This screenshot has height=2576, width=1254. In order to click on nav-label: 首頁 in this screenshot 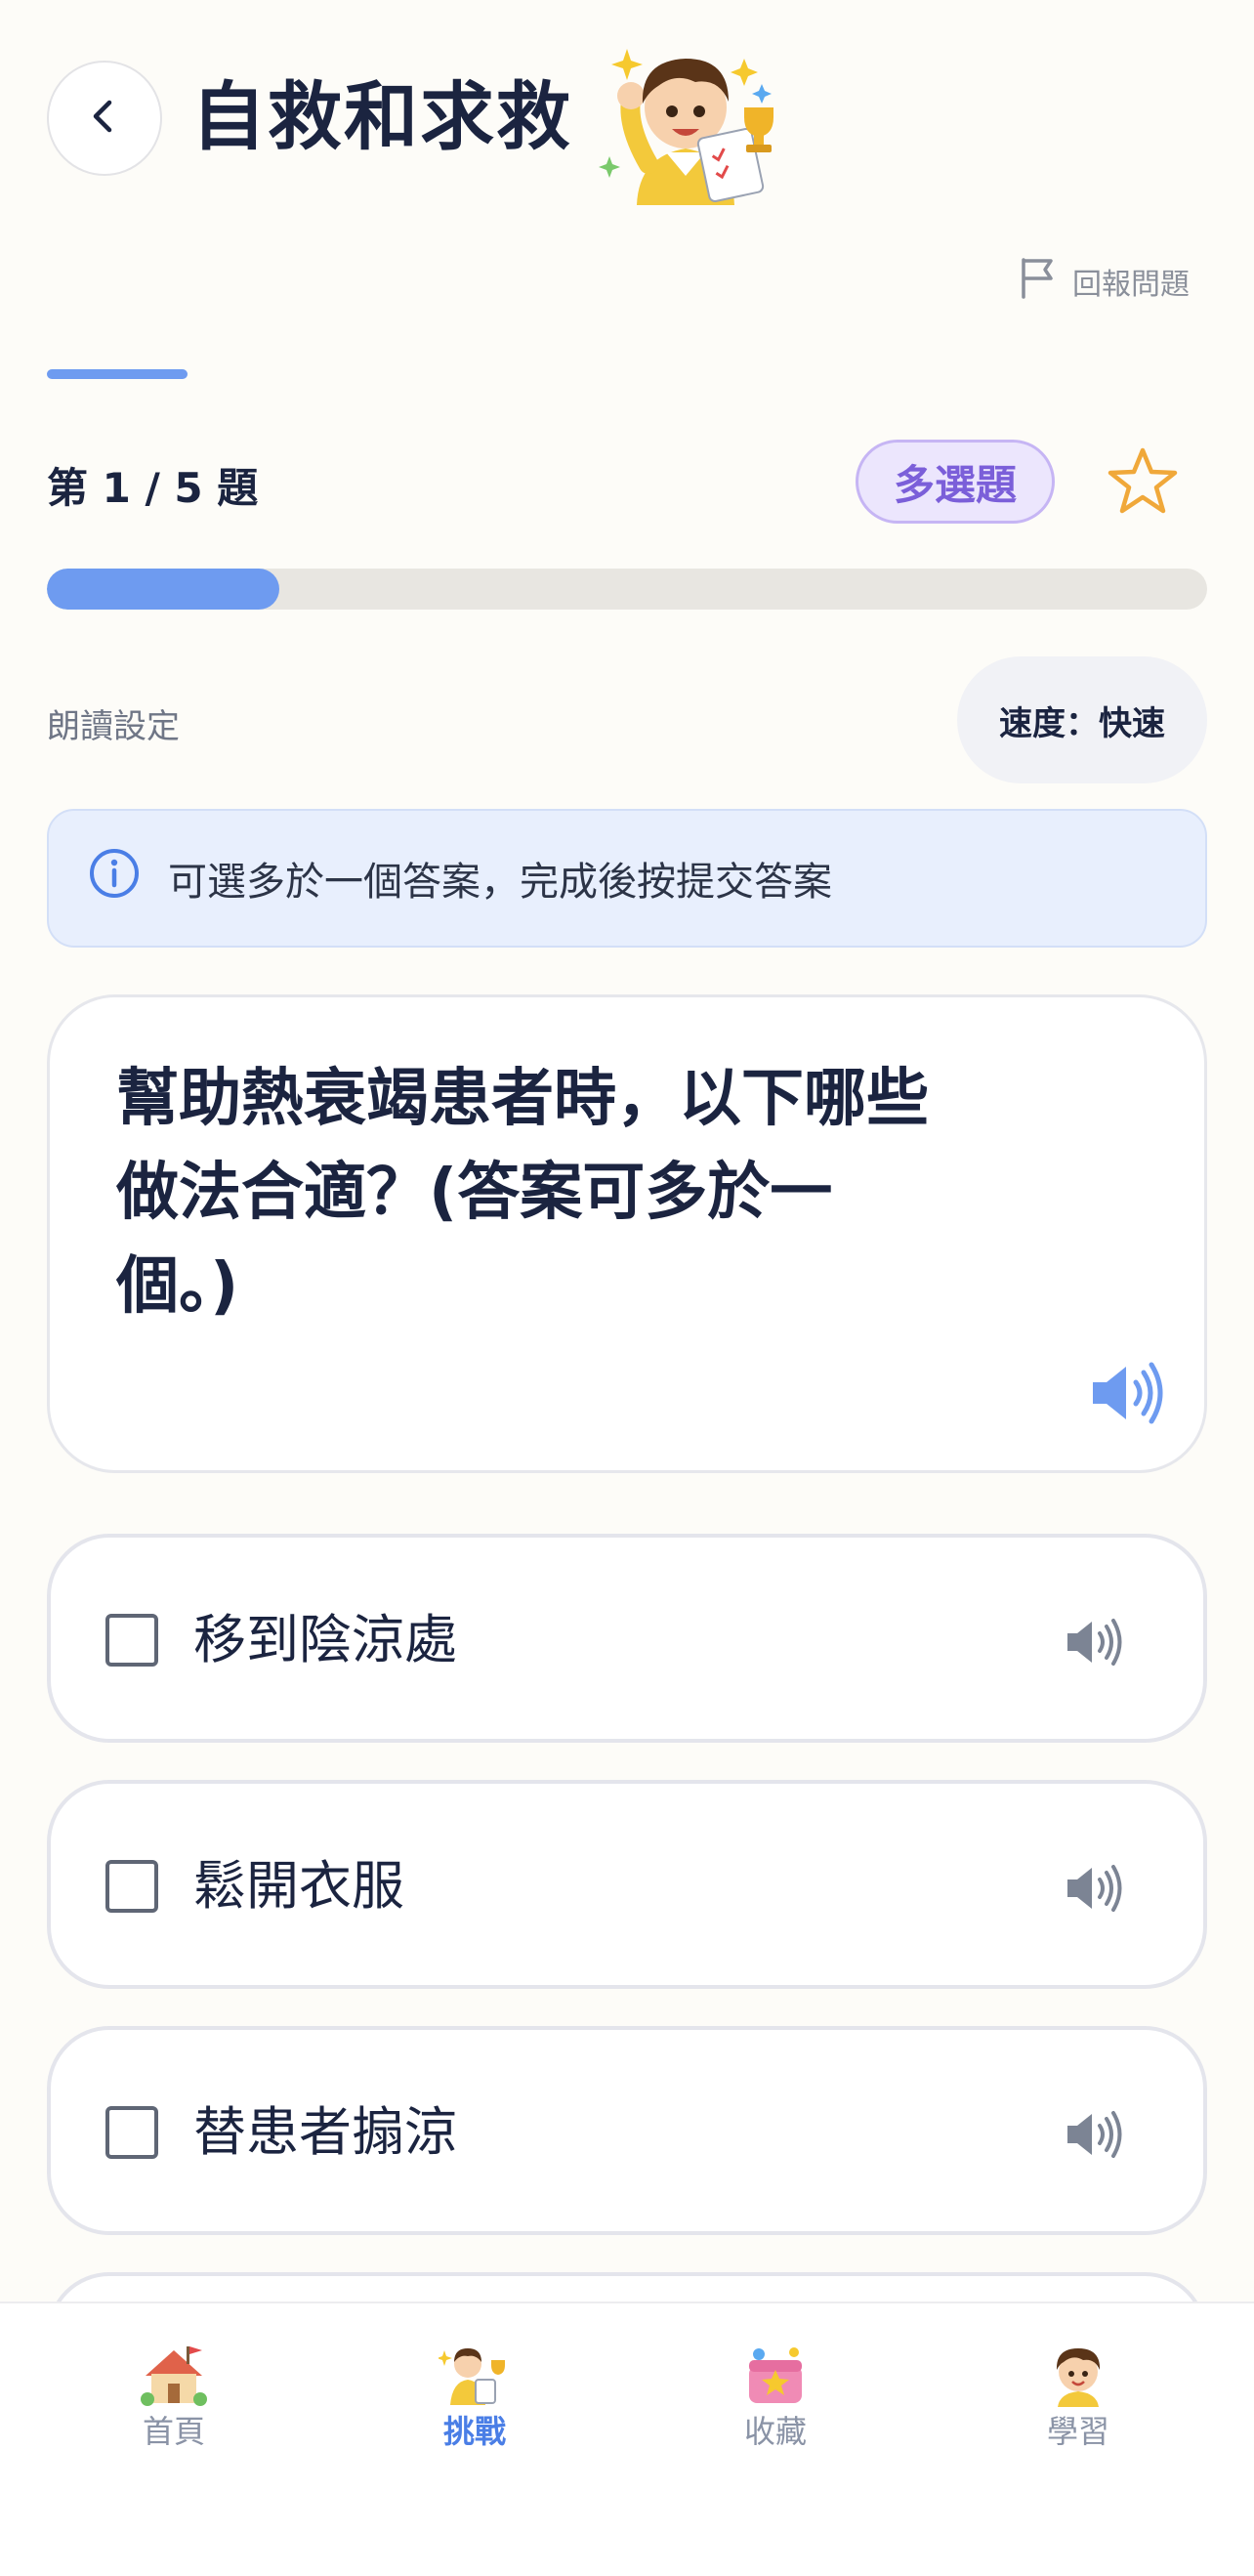, I will do `click(173, 2431)`.